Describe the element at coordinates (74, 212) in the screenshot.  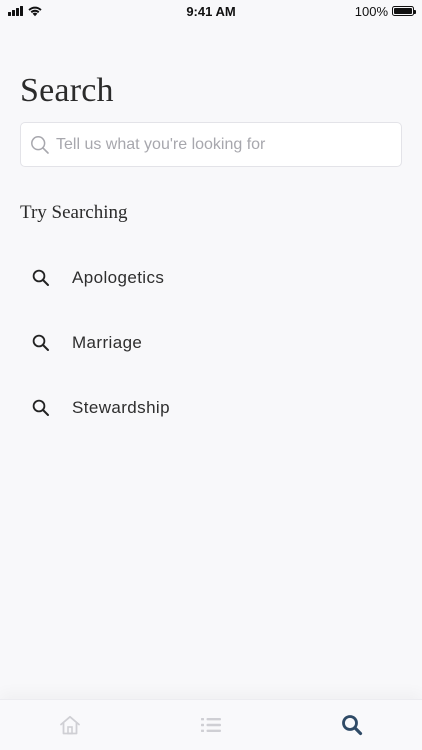
I see `try-searching-heading: Try Searching` at that location.